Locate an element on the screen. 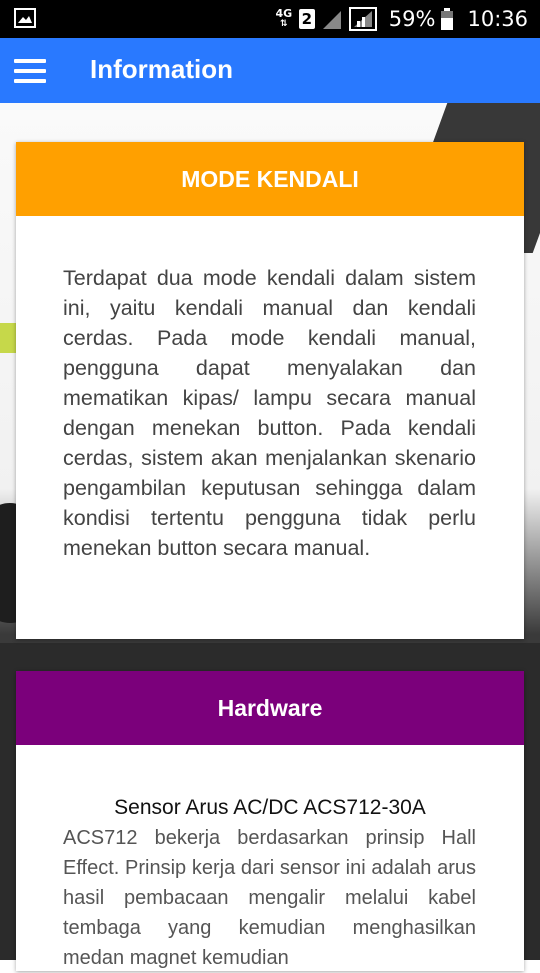 The height and width of the screenshot is (973, 540). hardware-item-title: Sensor Arus AC/DC ACS712-30A is located at coordinates (270, 807).